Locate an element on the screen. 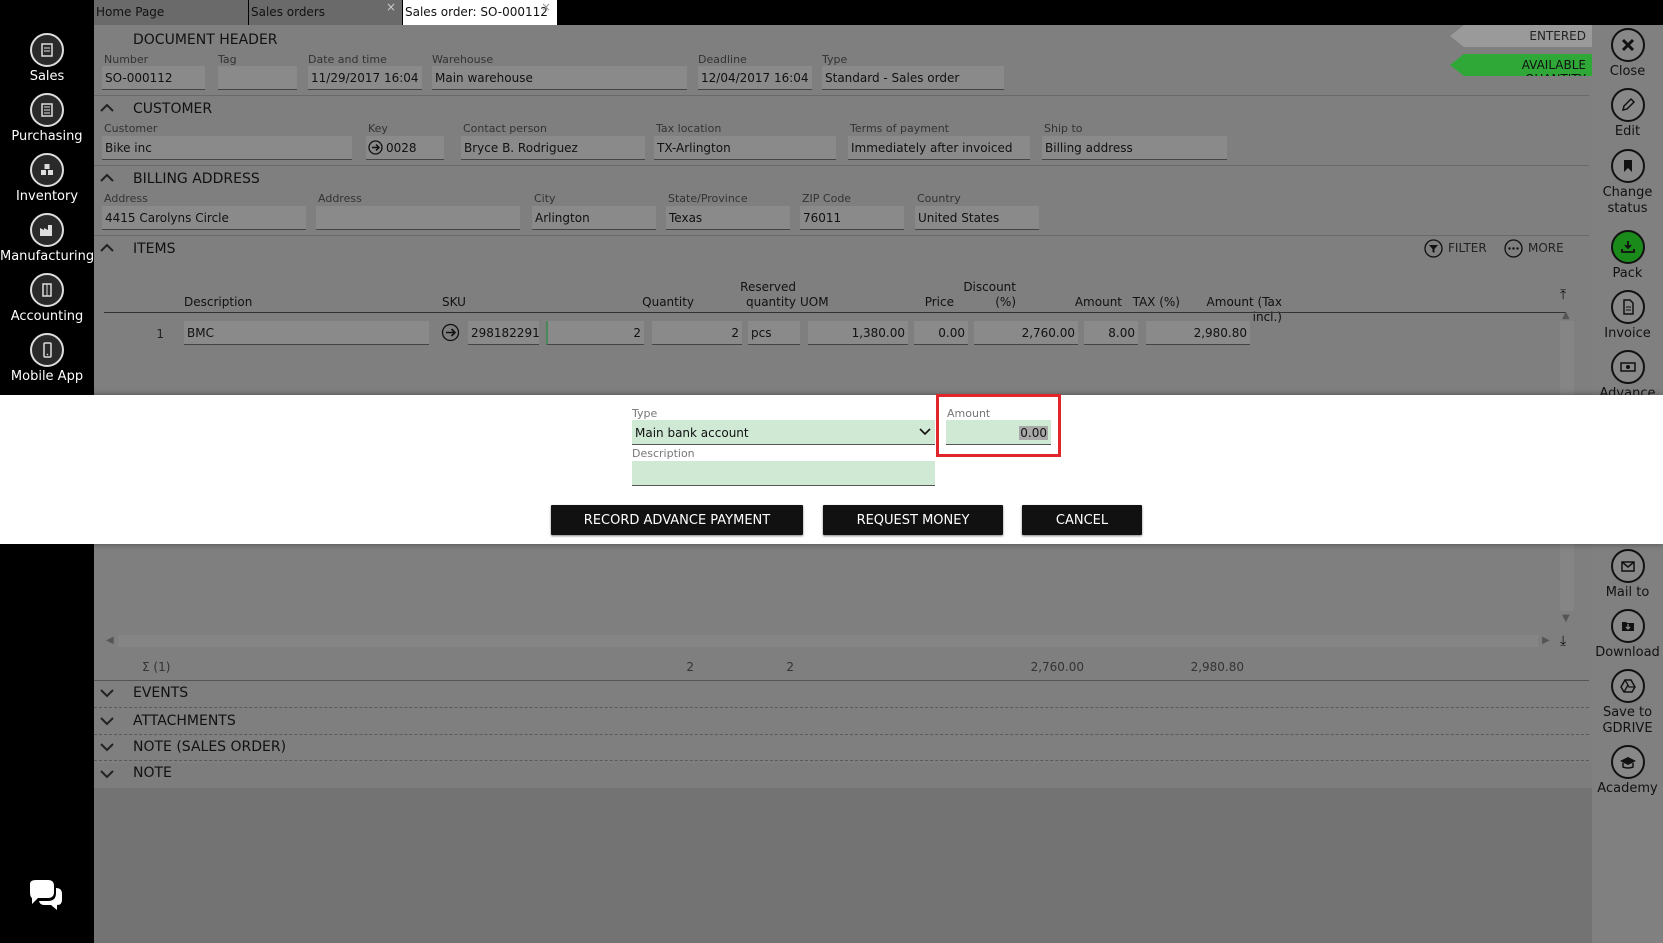  download-action: Download is located at coordinates (1627, 635).